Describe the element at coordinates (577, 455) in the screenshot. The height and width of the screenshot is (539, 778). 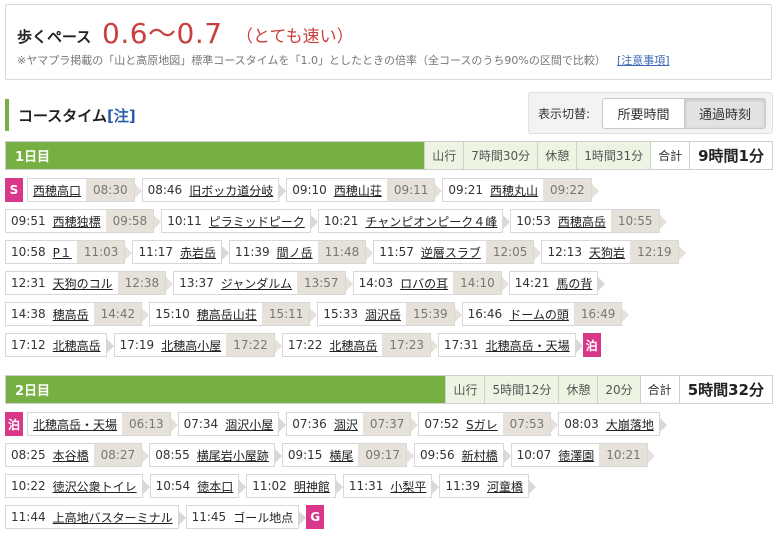
I see `waypoint-link: 徳澤園` at that location.